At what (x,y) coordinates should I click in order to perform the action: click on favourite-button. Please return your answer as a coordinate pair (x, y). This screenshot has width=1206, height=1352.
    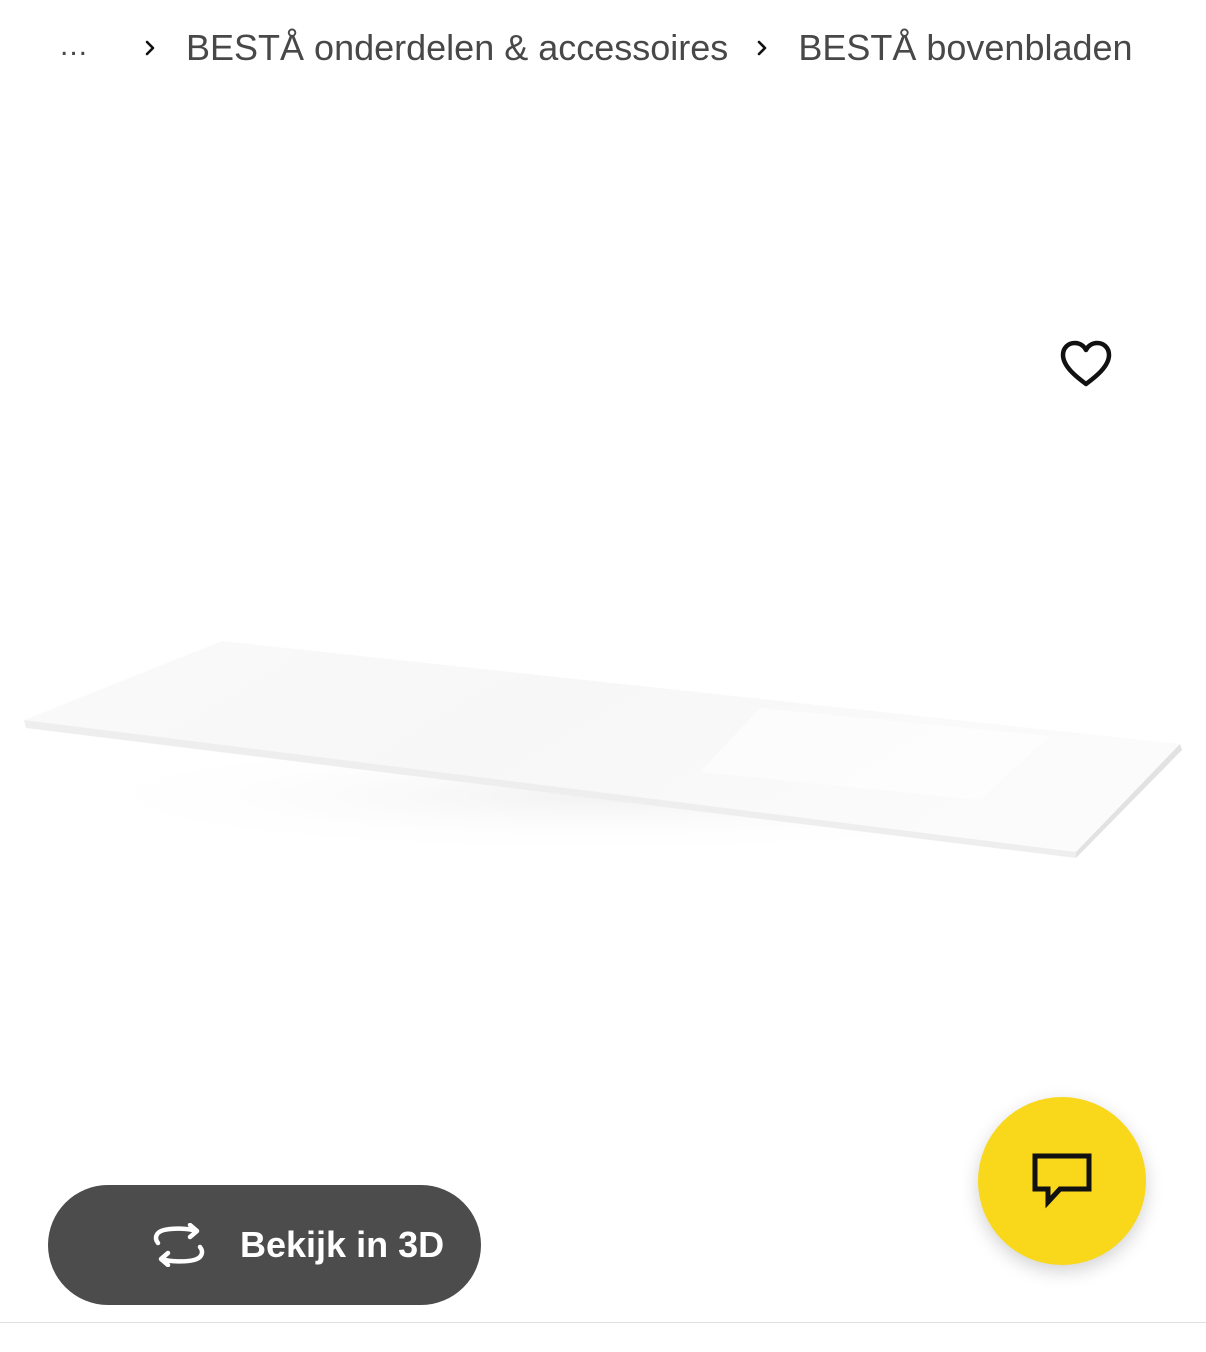
    Looking at the image, I should click on (1086, 364).